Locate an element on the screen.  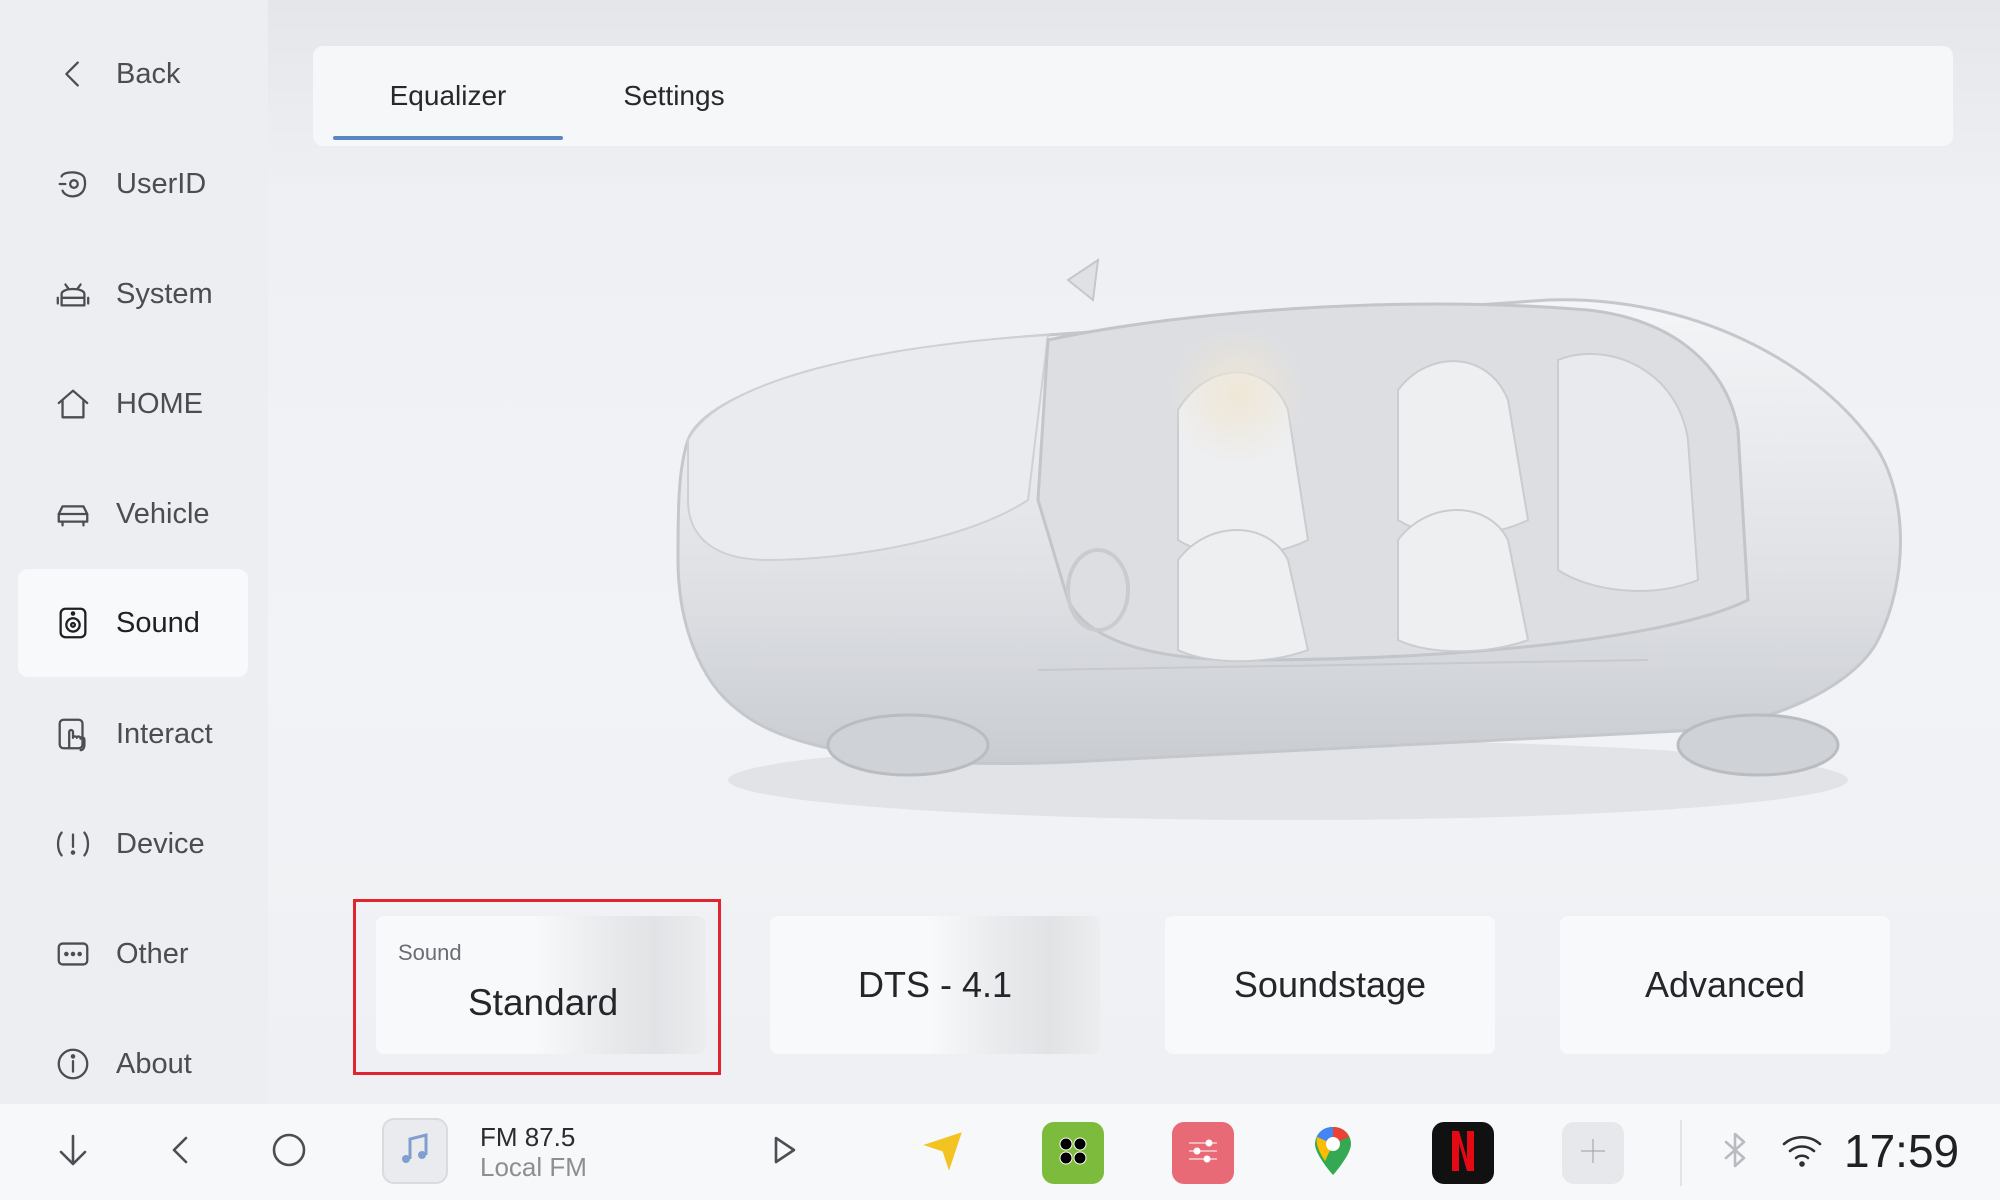
sidebar-item-other: Other is located at coordinates (133, 954).